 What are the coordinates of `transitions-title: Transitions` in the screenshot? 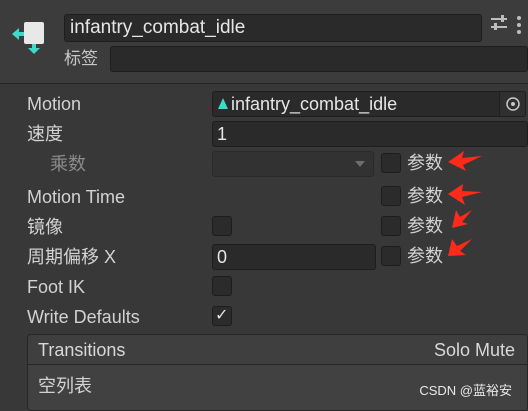 It's located at (82, 350).